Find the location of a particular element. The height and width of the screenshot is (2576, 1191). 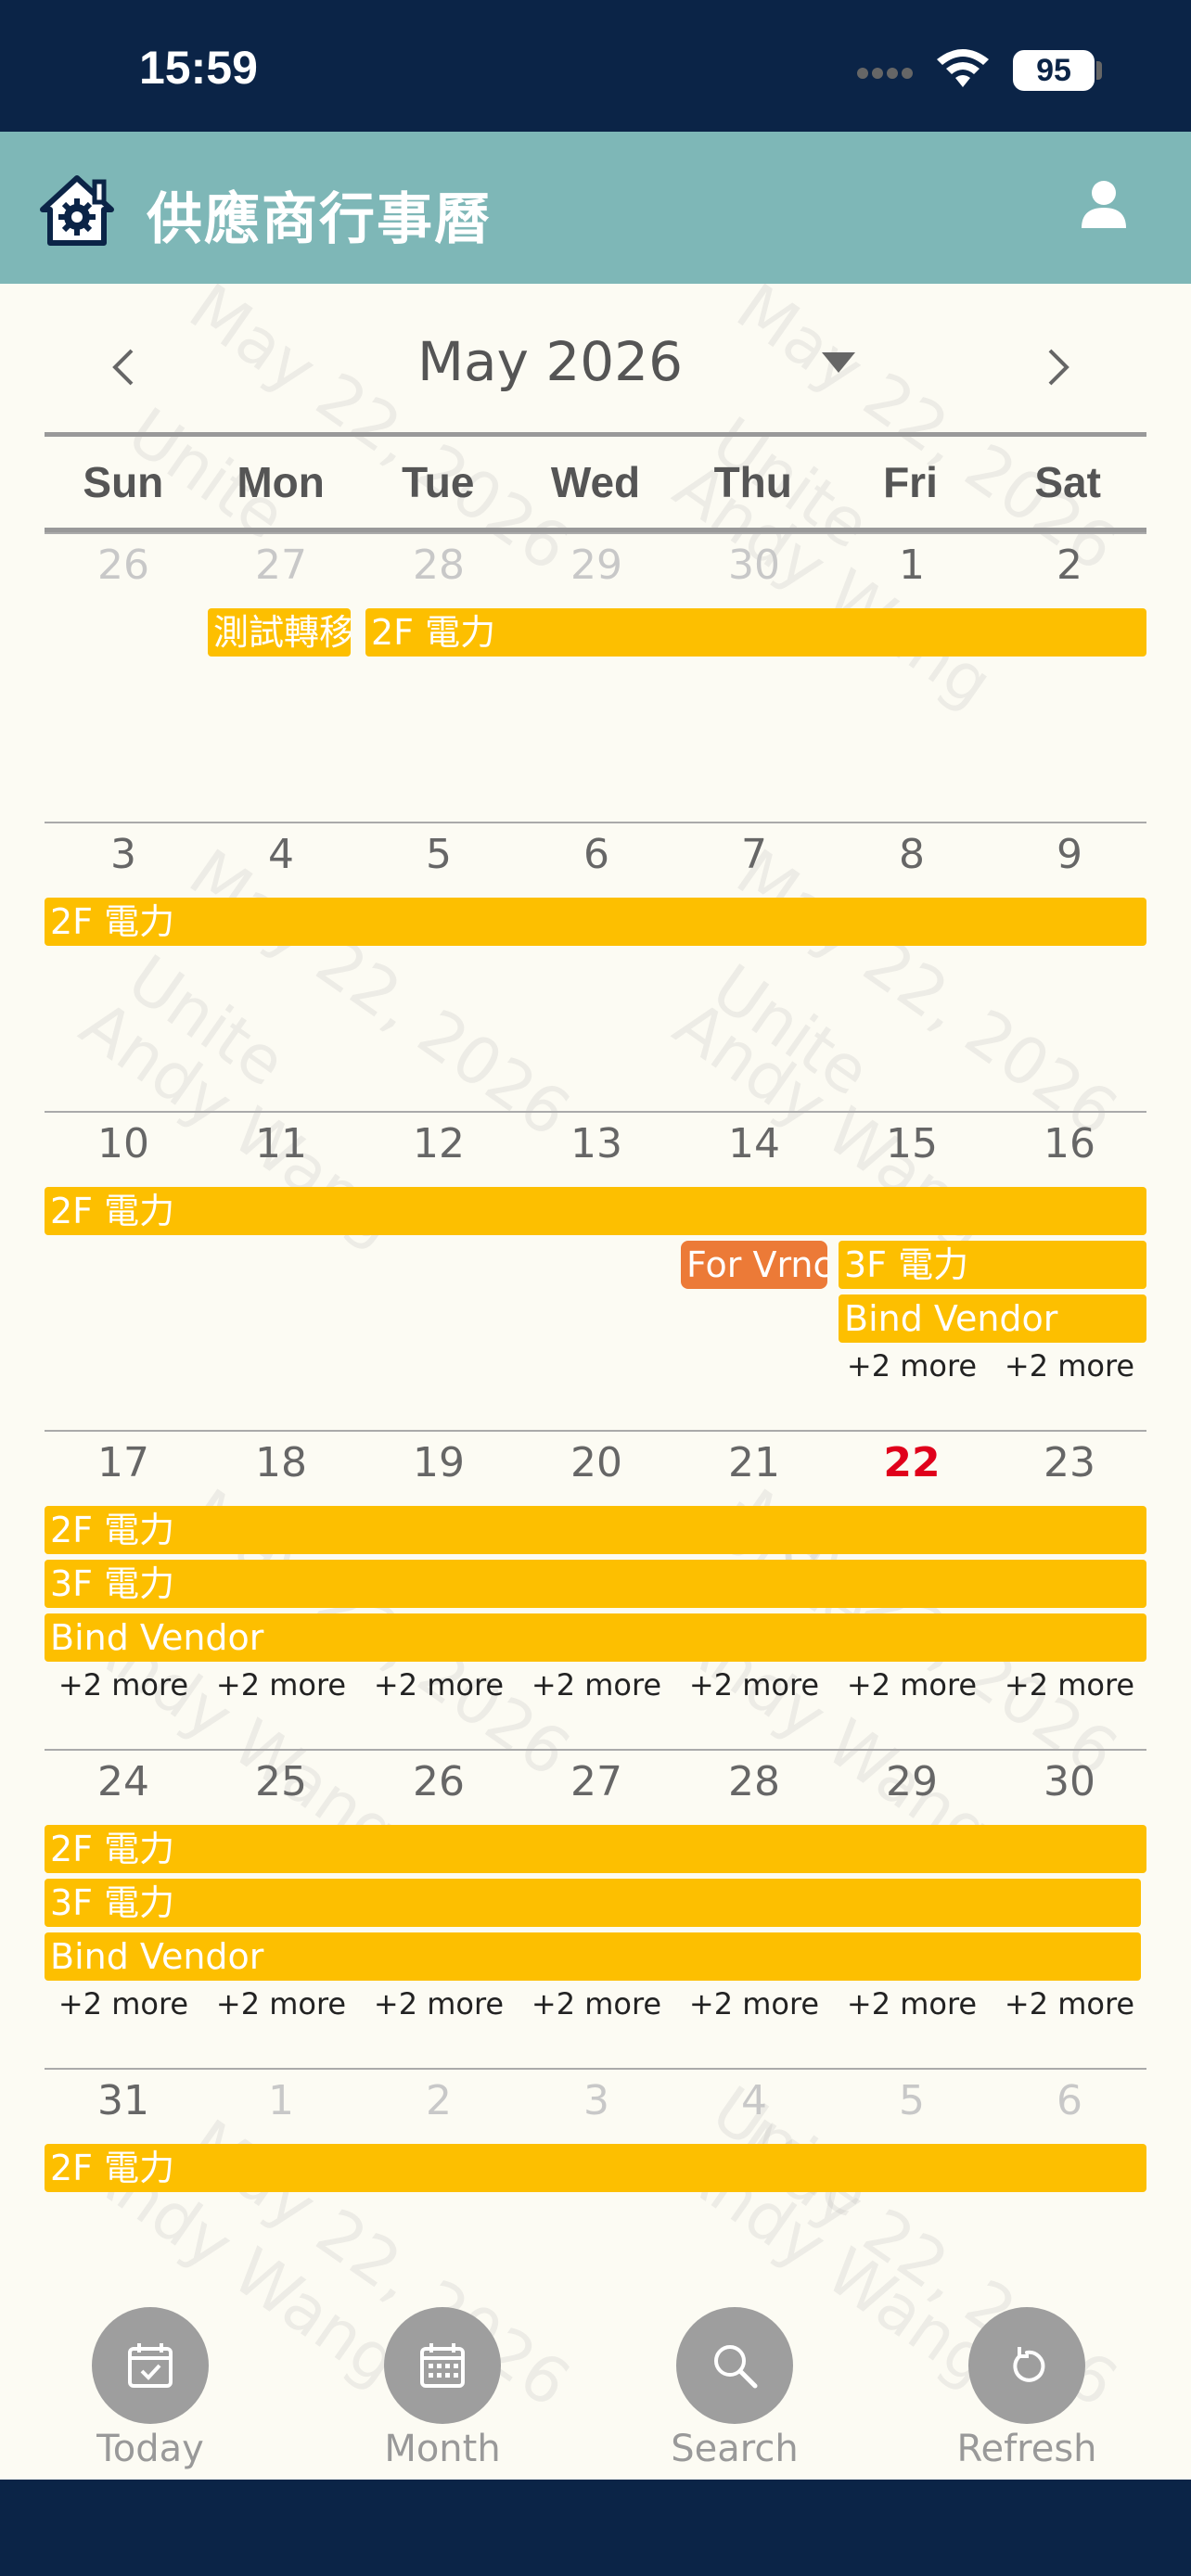

chevron-right-icon is located at coordinates (1058, 366).